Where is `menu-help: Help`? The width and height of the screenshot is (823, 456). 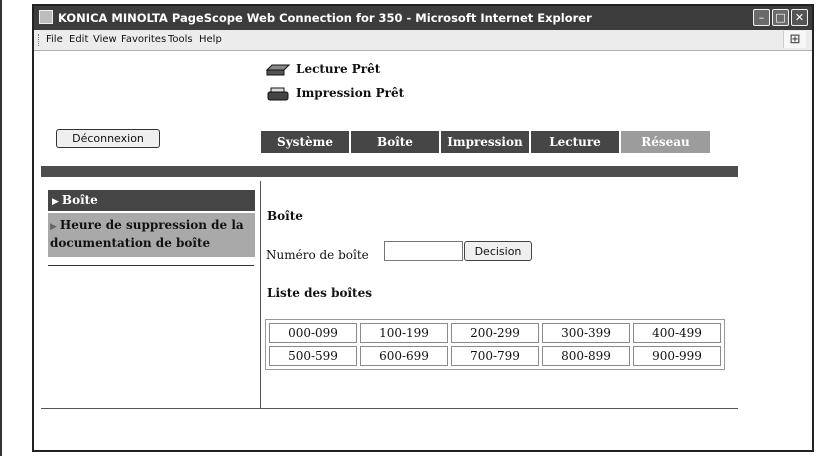 menu-help: Help is located at coordinates (210, 39).